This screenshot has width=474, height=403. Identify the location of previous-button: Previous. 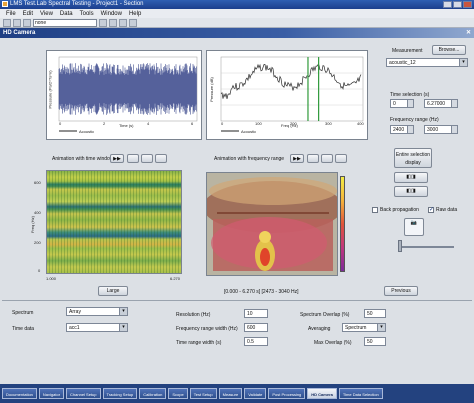
(401, 291).